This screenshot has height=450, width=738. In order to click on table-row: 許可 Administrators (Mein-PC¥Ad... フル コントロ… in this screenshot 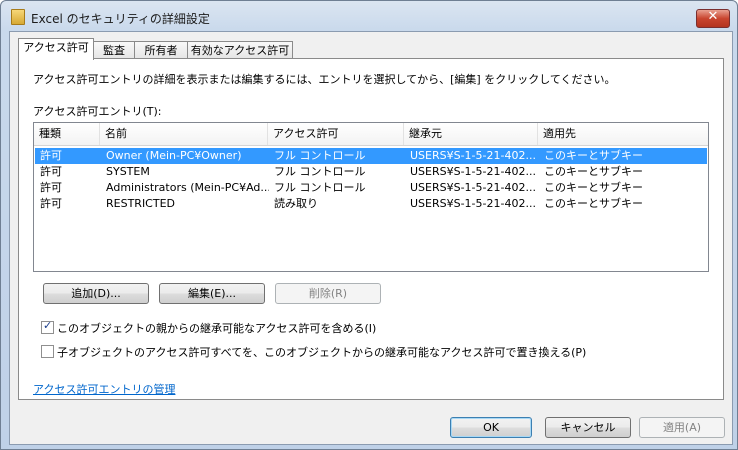, I will do `click(371, 188)`.